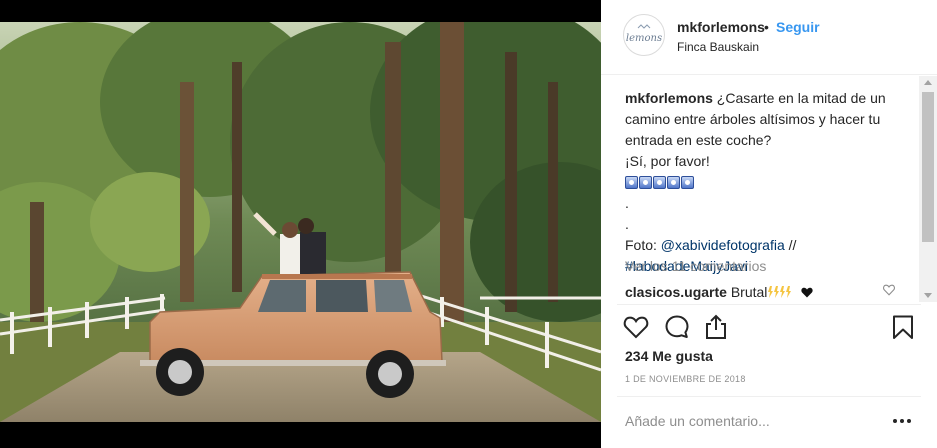 The width and height of the screenshot is (937, 448). I want to click on action-bar, so click(769, 328).